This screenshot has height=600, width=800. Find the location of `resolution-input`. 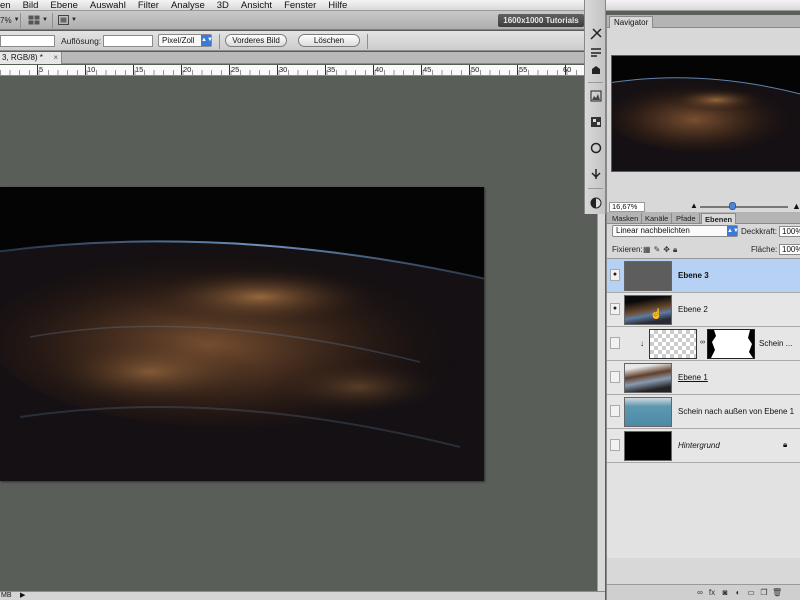

resolution-input is located at coordinates (128, 41).